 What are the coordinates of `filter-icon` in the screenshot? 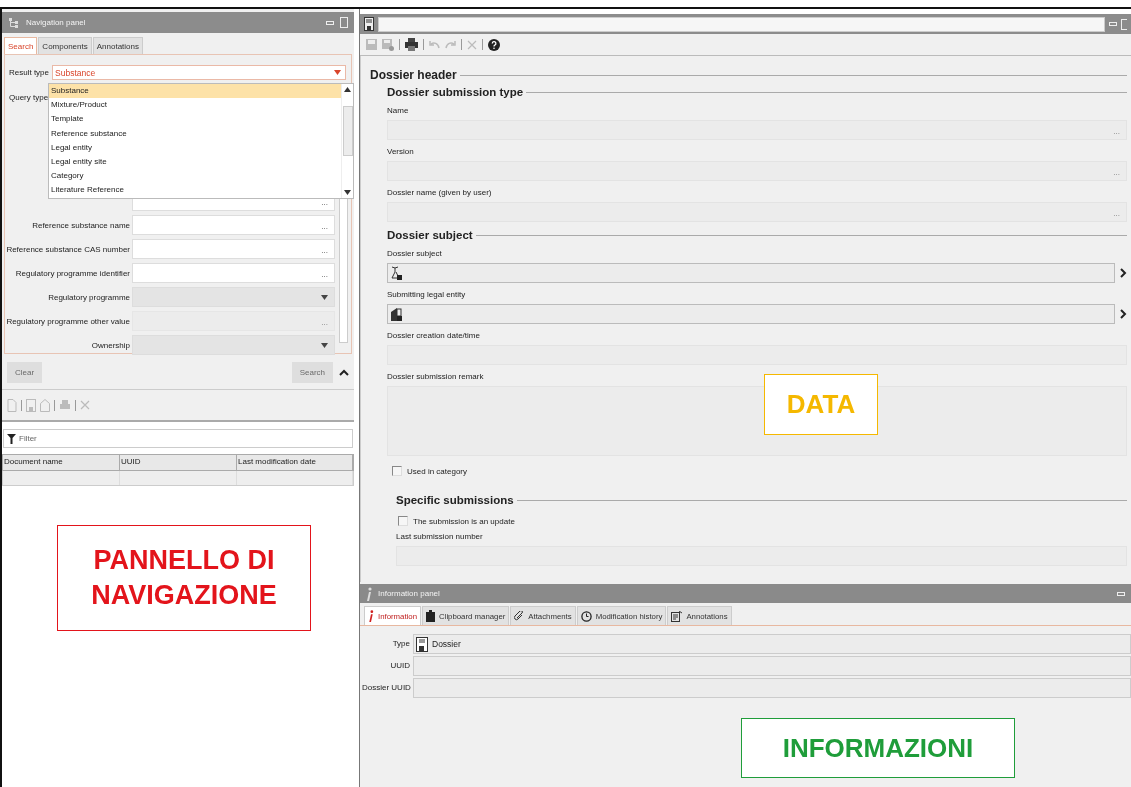 It's located at (11, 439).